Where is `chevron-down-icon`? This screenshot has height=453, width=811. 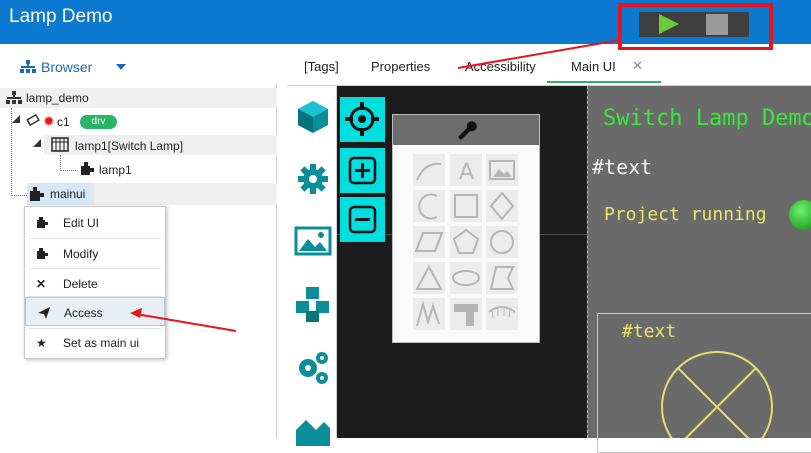
chevron-down-icon is located at coordinates (121, 67).